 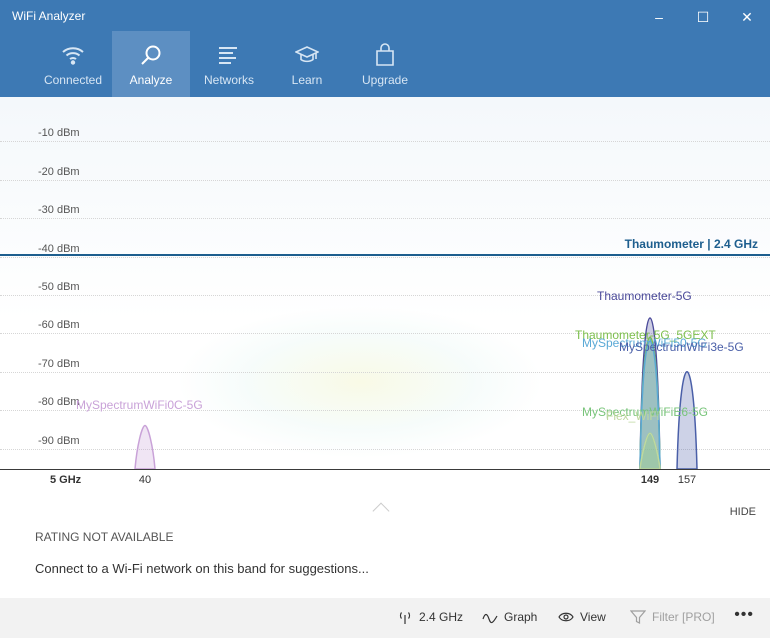 I want to click on shopping-bag-icon, so click(x=385, y=54).